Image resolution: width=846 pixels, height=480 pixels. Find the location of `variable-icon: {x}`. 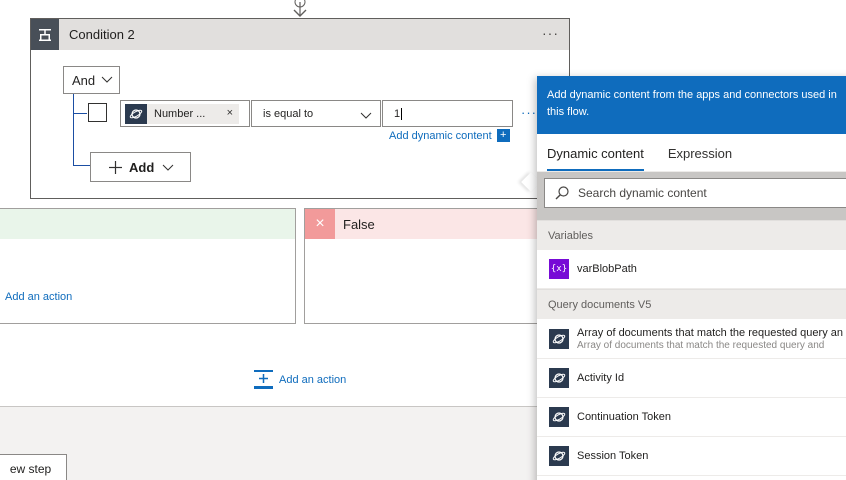

variable-icon: {x} is located at coordinates (559, 269).